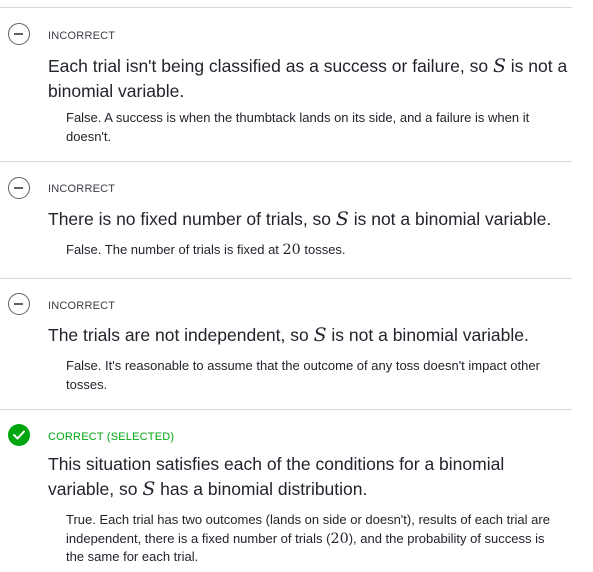  I want to click on rationale-part: tosses., so click(323, 249).